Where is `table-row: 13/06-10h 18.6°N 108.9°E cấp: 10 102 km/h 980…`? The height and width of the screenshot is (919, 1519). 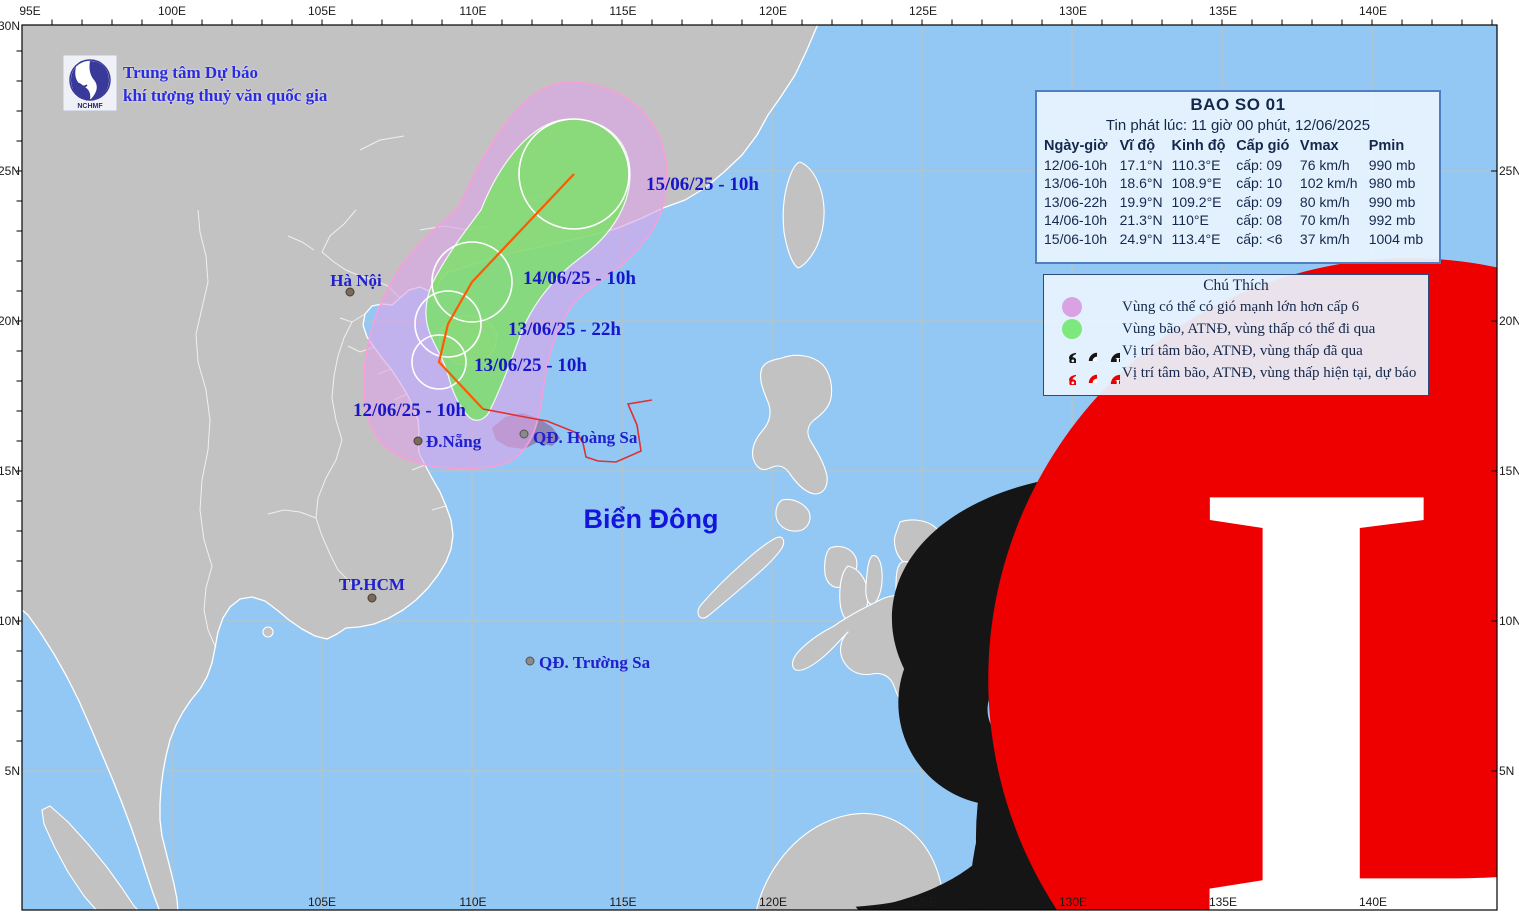 table-row: 13/06-10h 18.6°N 108.9°E cấp: 10 102 km/h 980… is located at coordinates (1230, 183).